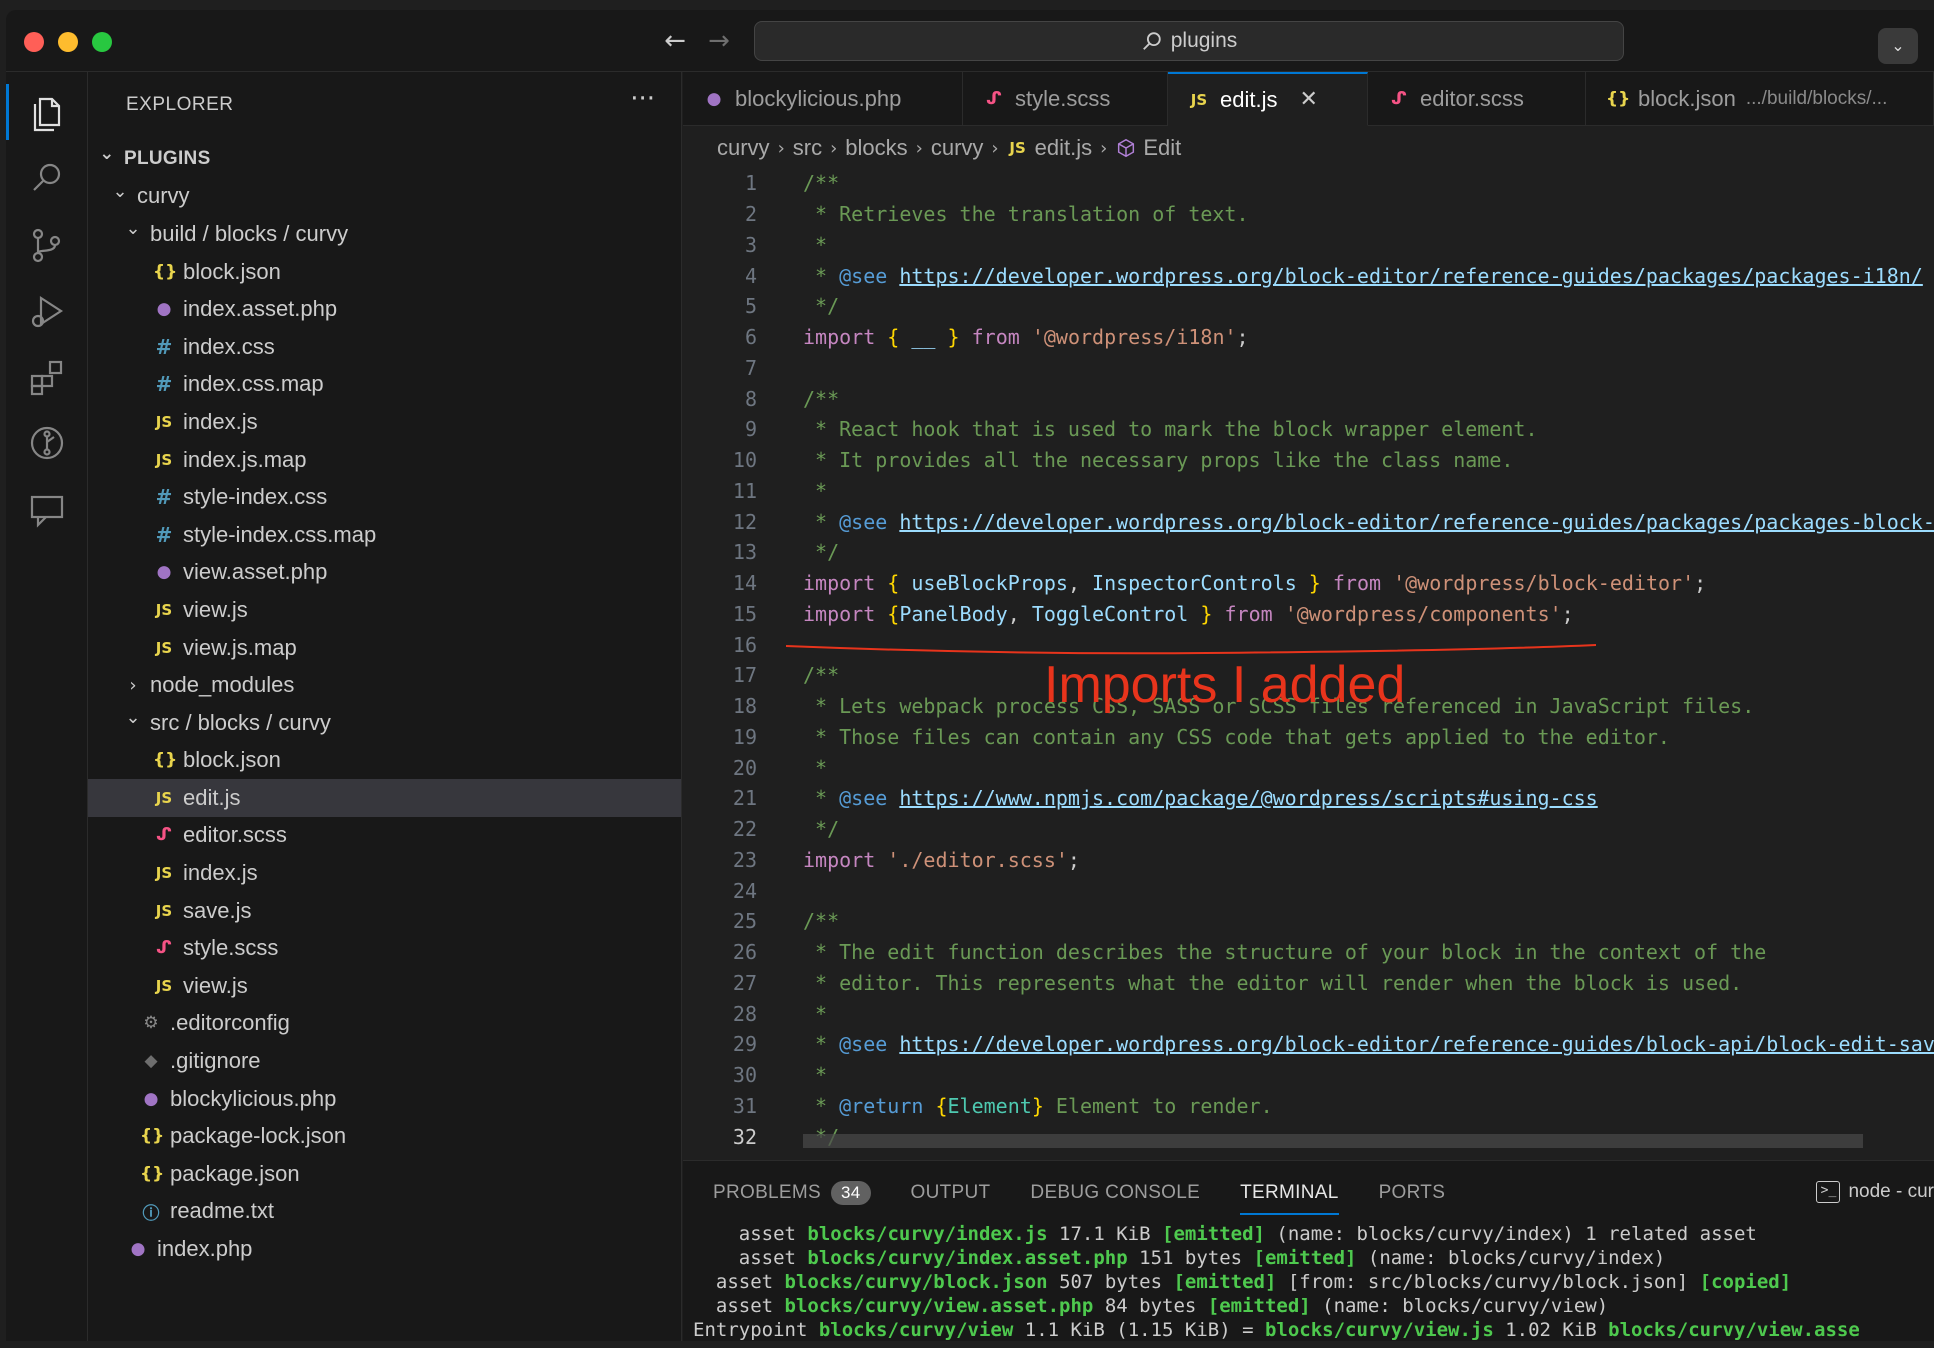  I want to click on folder-item: › node_modules, so click(384, 685).